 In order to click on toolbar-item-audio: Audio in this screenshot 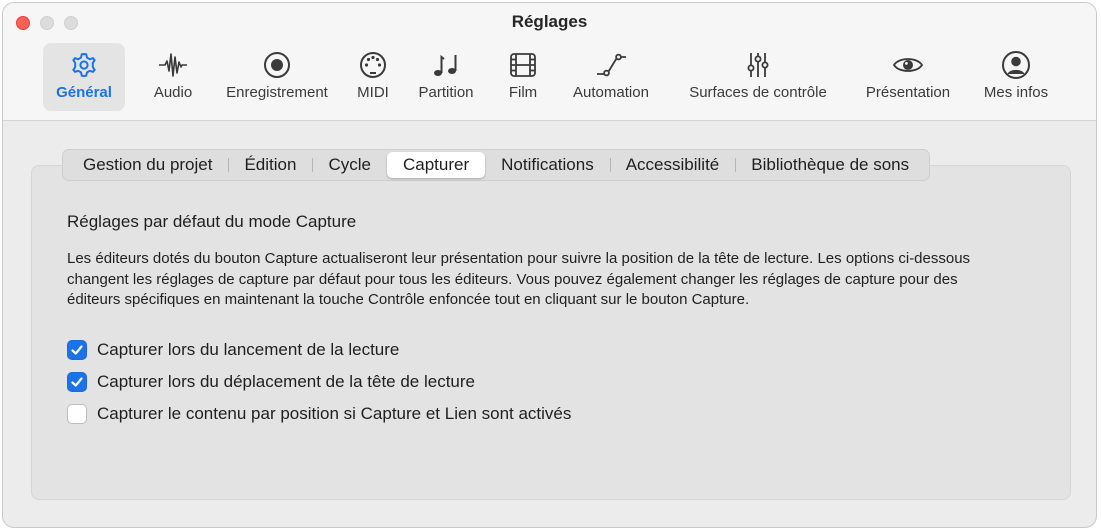, I will do `click(173, 77)`.